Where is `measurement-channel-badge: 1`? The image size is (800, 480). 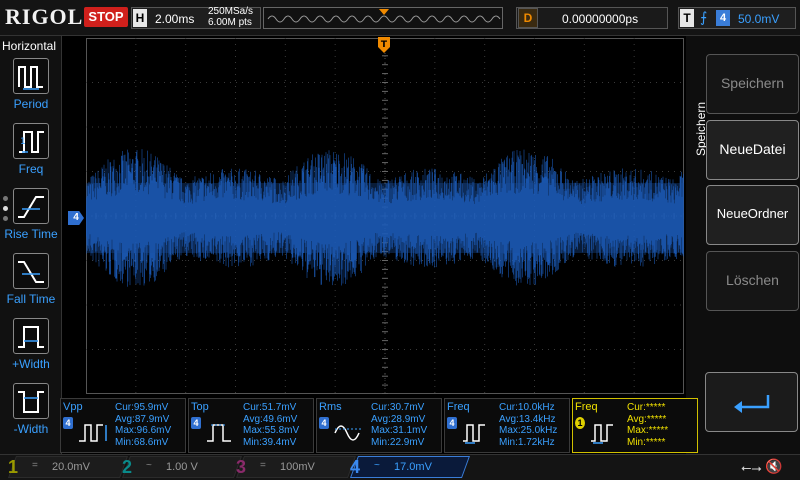 measurement-channel-badge: 1 is located at coordinates (580, 423).